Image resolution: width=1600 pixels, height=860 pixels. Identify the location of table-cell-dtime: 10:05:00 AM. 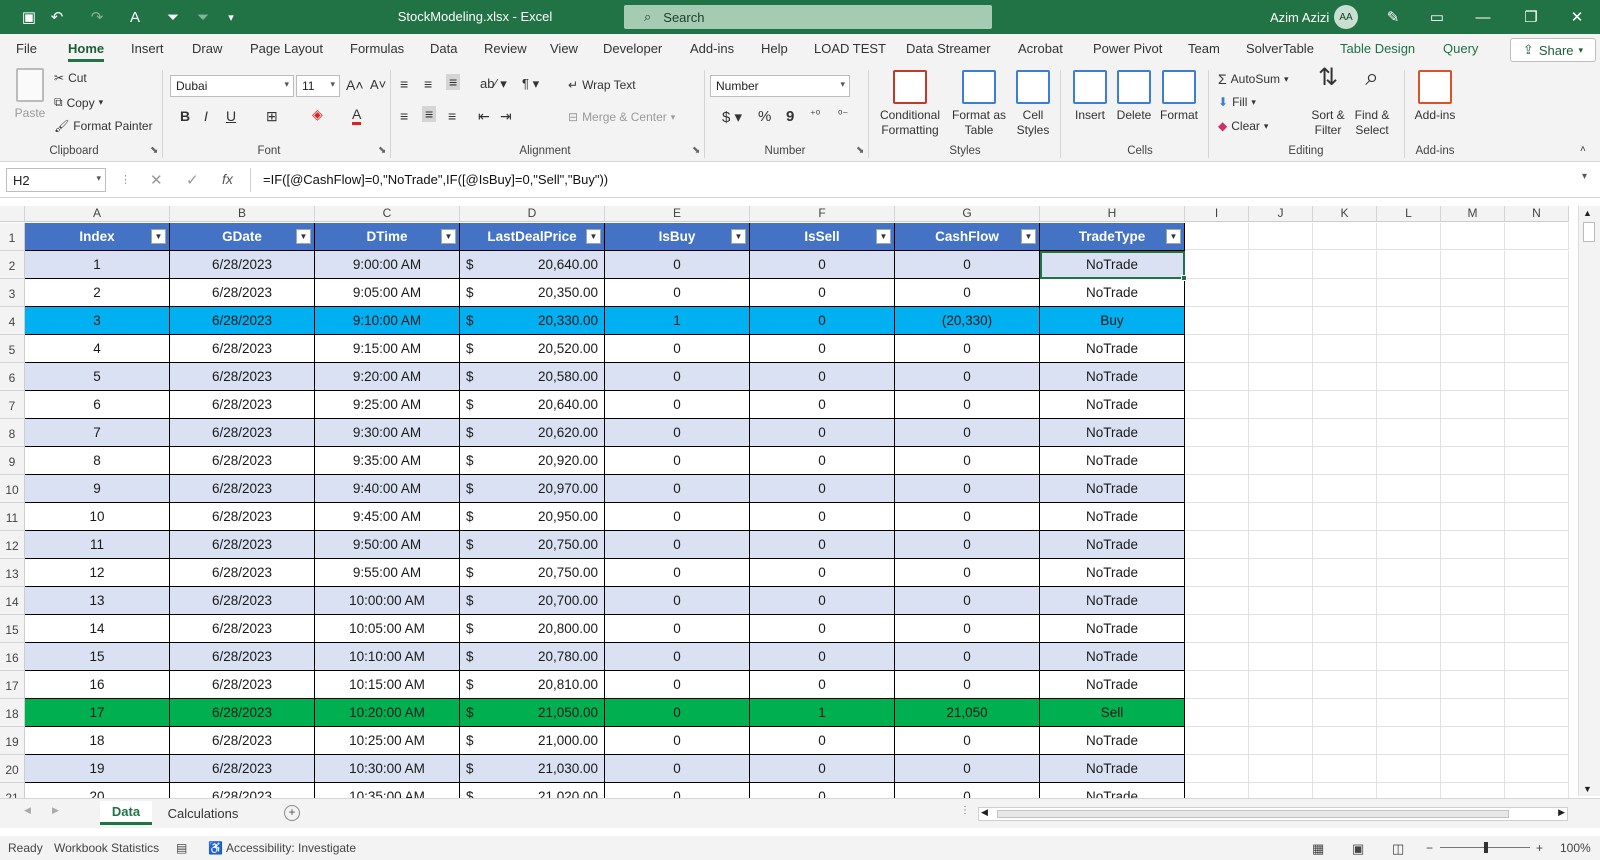
(387, 629).